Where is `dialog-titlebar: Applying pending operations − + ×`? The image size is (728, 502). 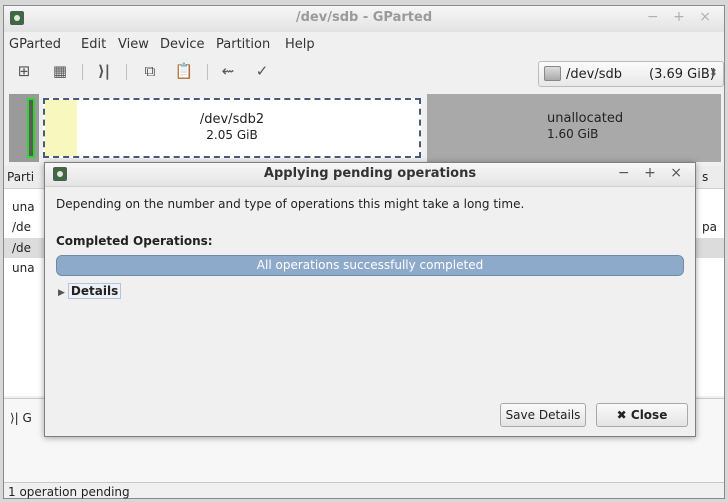 dialog-titlebar: Applying pending operations − + × is located at coordinates (370, 175).